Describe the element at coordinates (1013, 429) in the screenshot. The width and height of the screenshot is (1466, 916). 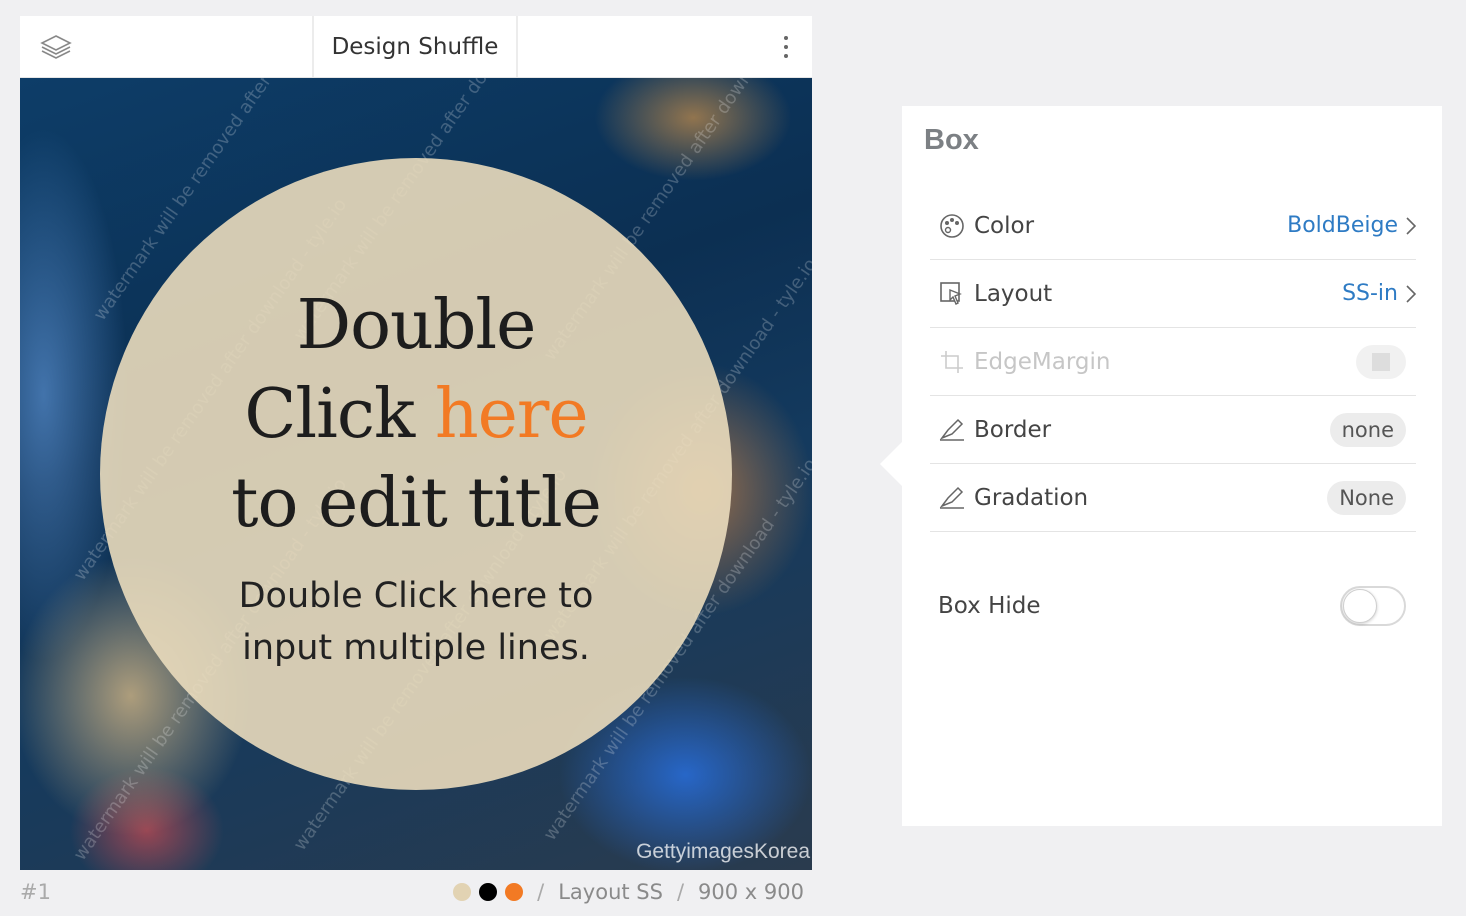
I see `setting-label: Border` at that location.